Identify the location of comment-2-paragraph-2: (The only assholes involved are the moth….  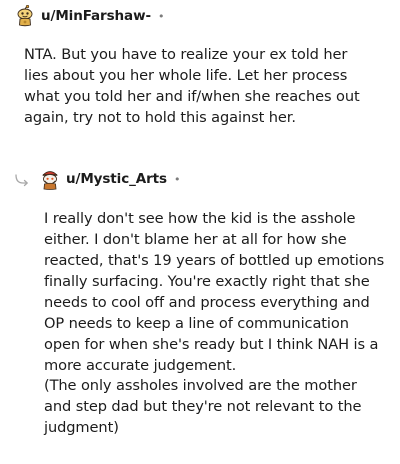
(203, 406).